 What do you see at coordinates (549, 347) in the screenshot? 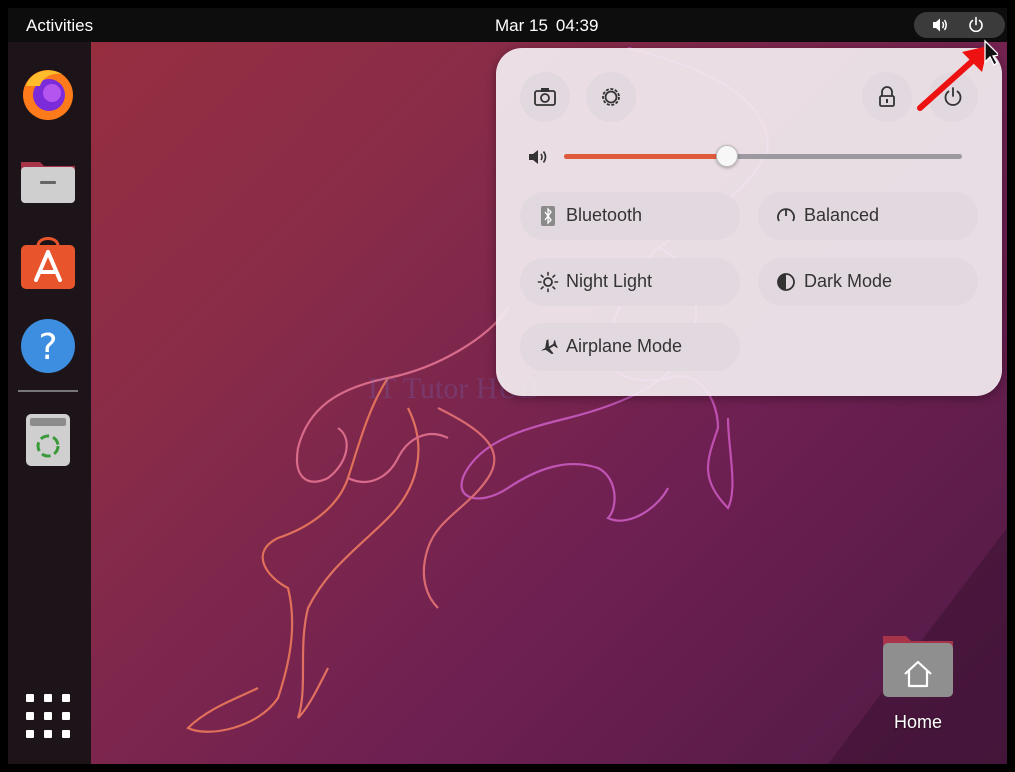
I see `airplane-icon` at bounding box center [549, 347].